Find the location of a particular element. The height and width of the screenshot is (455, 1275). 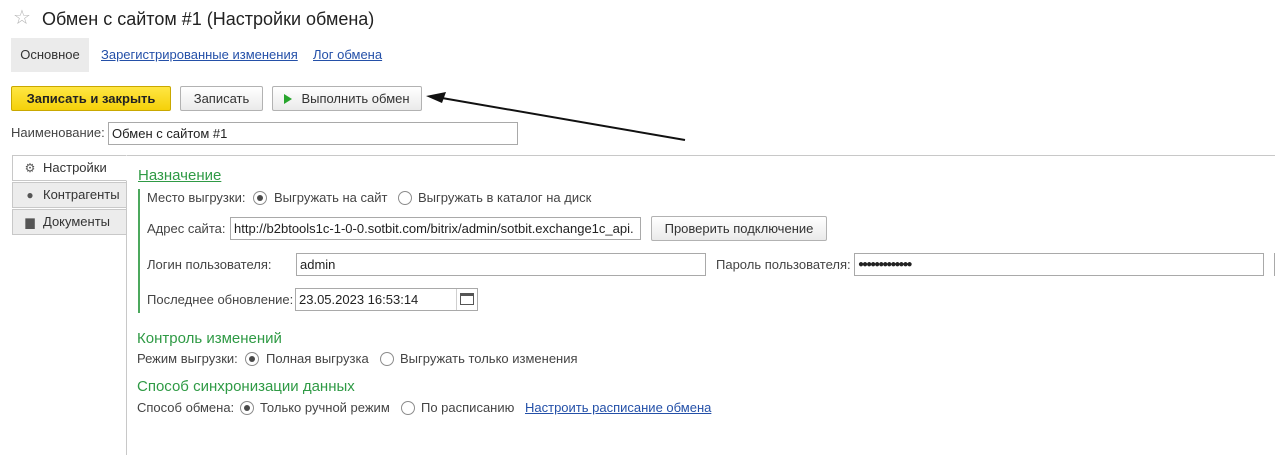

nav-tab-main: Основное is located at coordinates (50, 55).